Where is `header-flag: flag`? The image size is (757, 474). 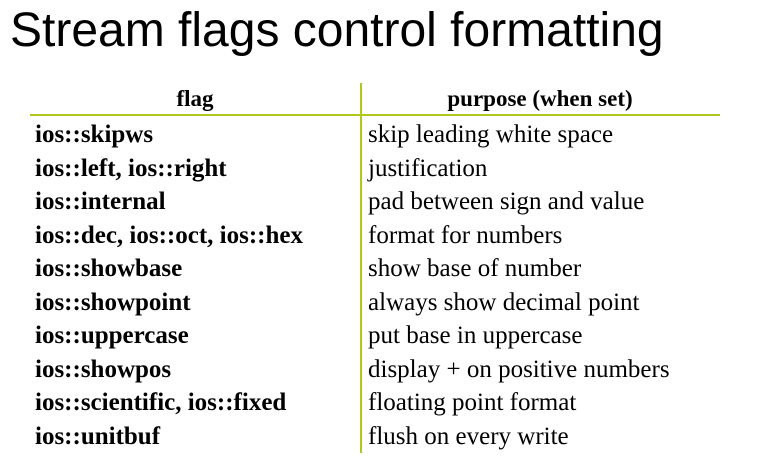 header-flag: flag is located at coordinates (195, 98).